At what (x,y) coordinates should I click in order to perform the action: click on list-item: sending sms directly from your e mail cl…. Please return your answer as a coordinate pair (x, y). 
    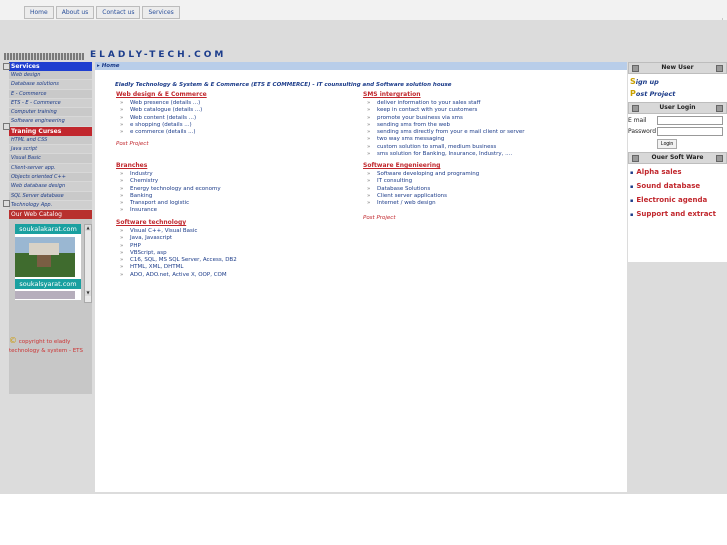
    Looking at the image, I should click on (490, 133).